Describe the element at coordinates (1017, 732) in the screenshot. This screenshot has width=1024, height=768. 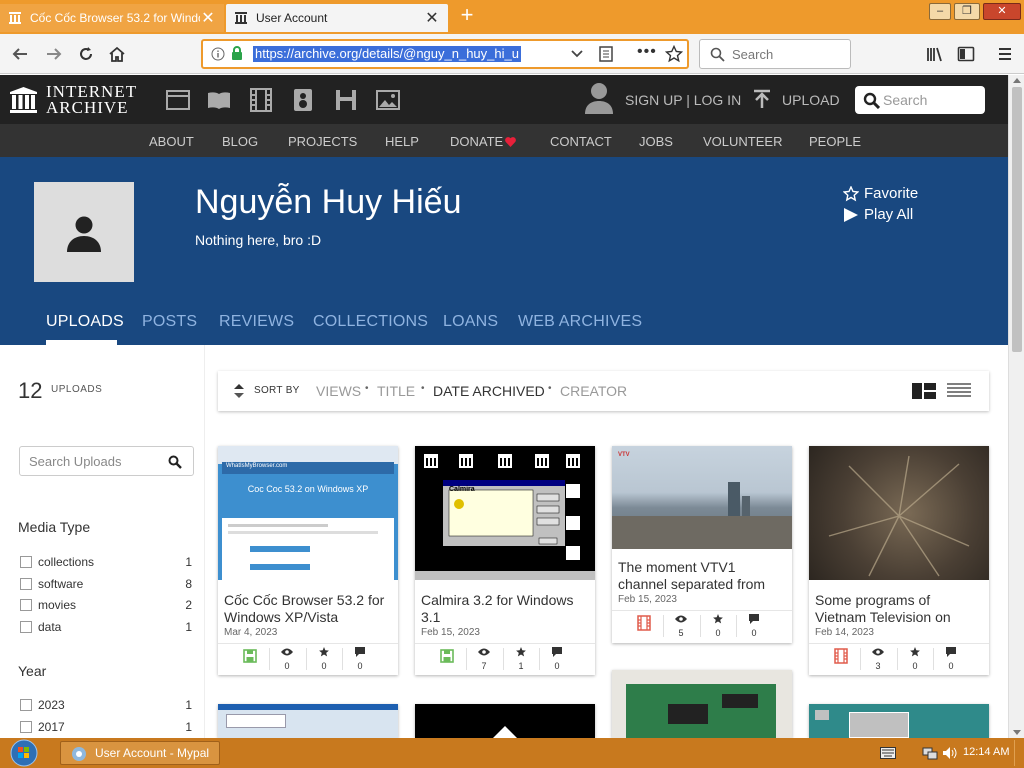
I see `scroll-down-arrow-icon` at that location.